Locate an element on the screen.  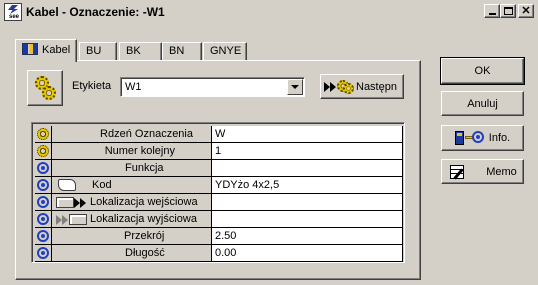
tab-bk: BK is located at coordinates (140, 51).